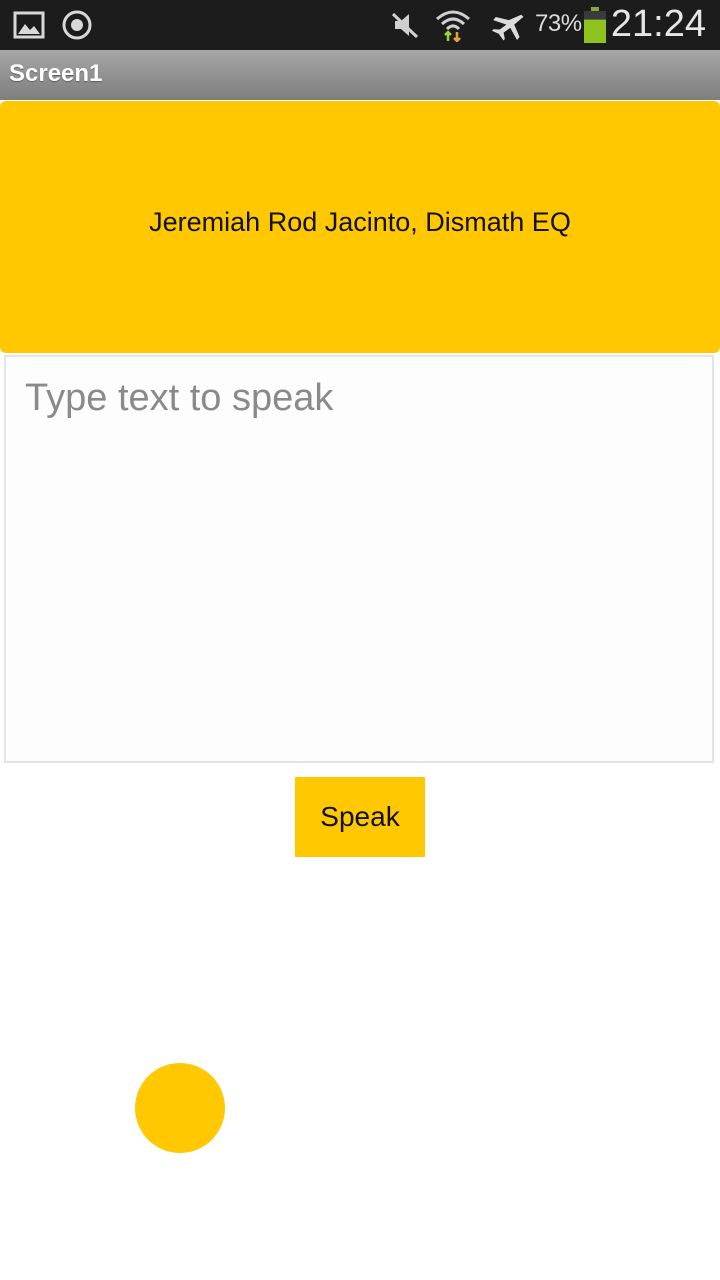 Image resolution: width=720 pixels, height=1280 pixels. What do you see at coordinates (360, 817) in the screenshot?
I see `speak-button: Speak` at bounding box center [360, 817].